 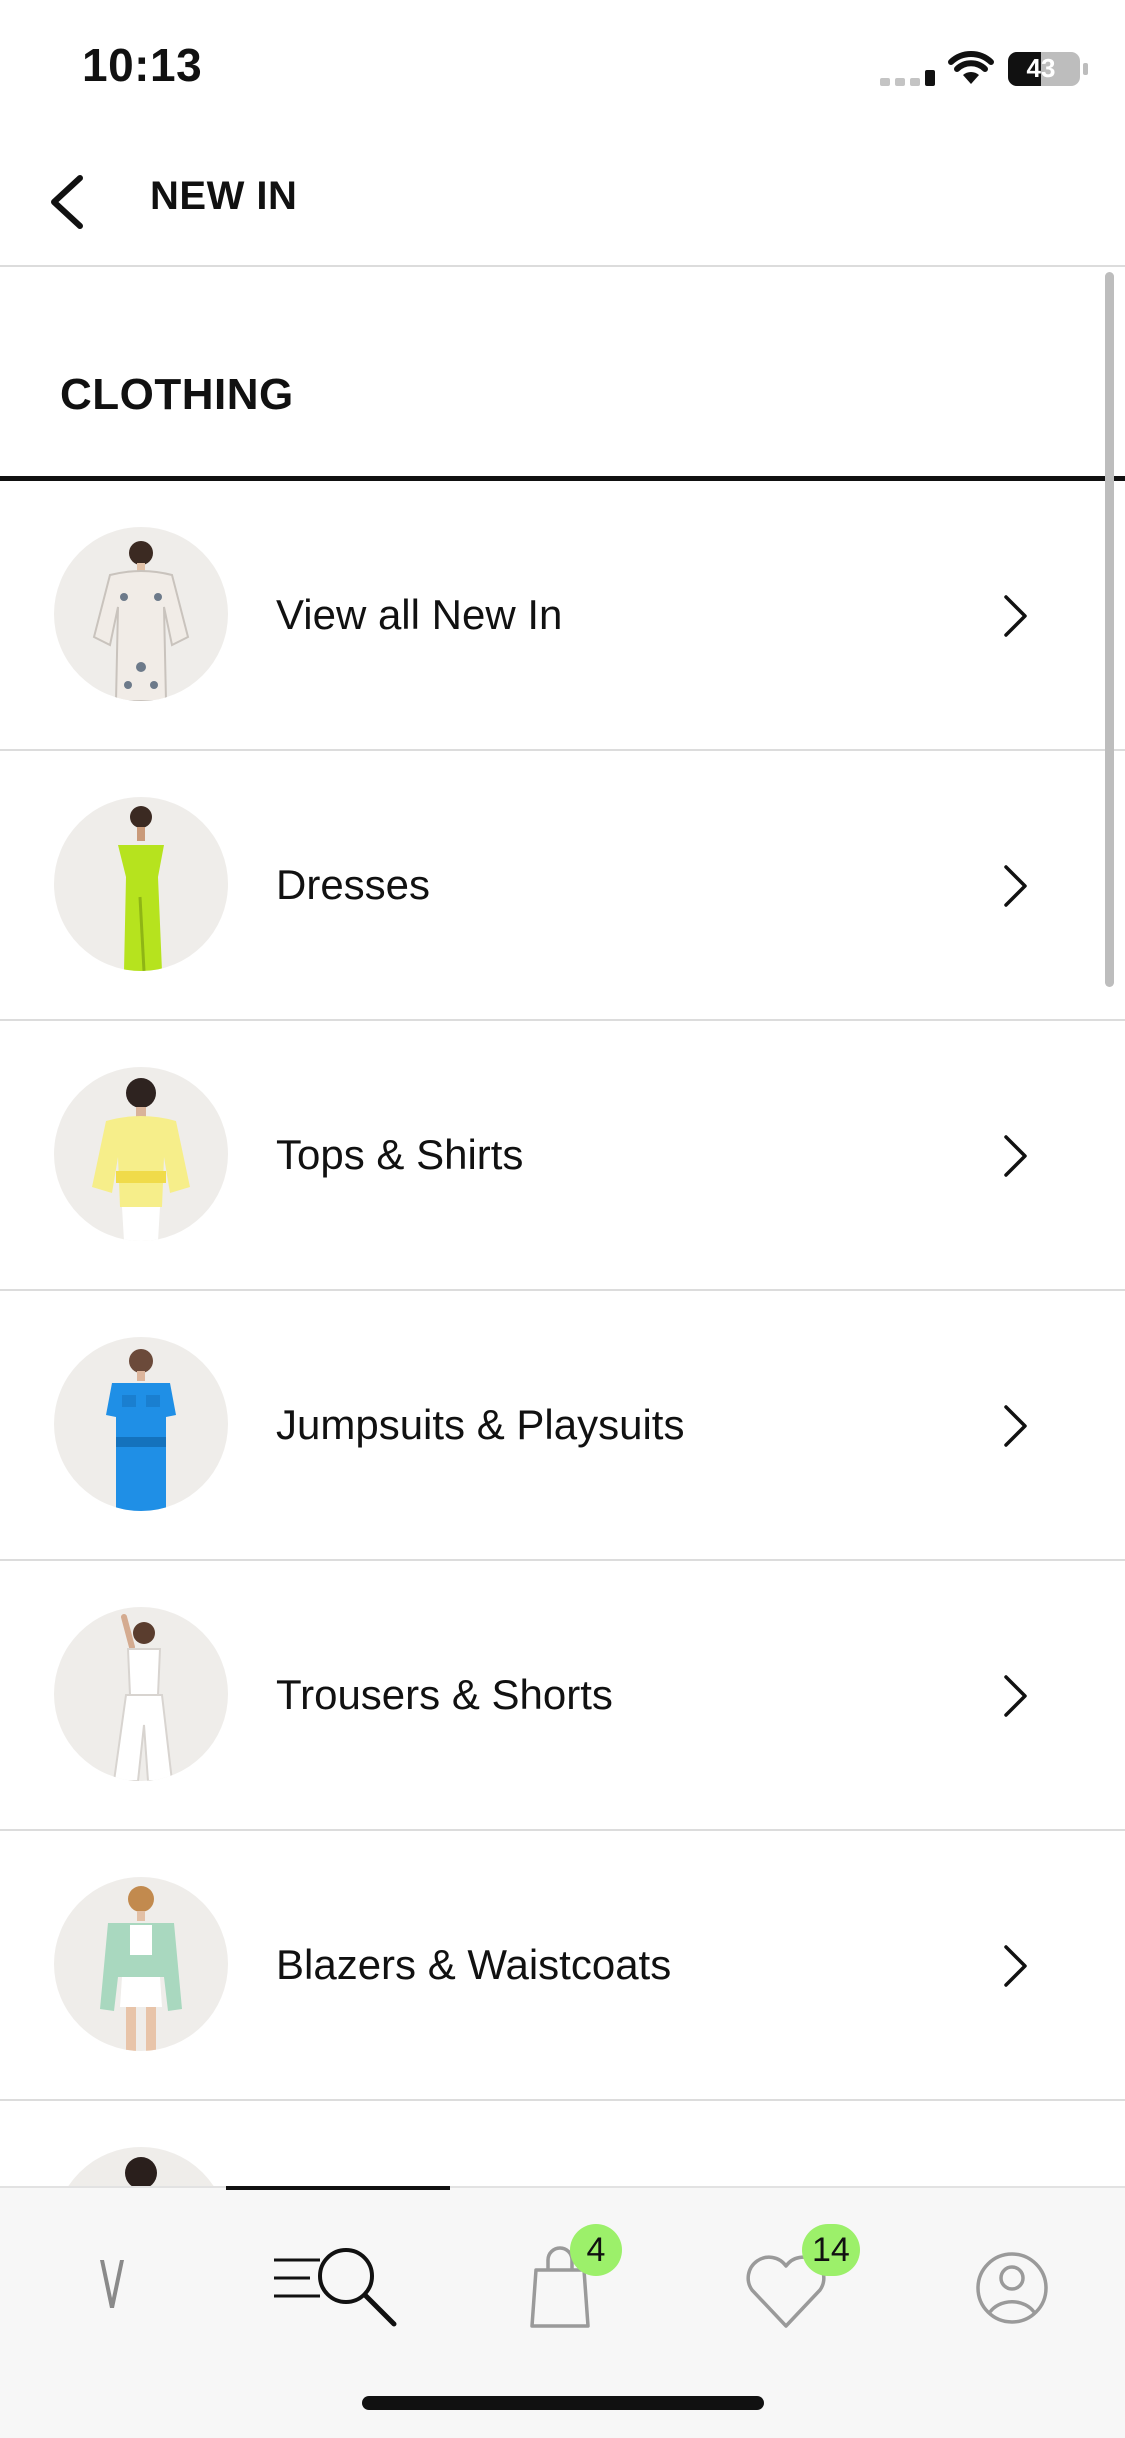 What do you see at coordinates (562, 203) in the screenshot?
I see `nav-header: NEW IN` at bounding box center [562, 203].